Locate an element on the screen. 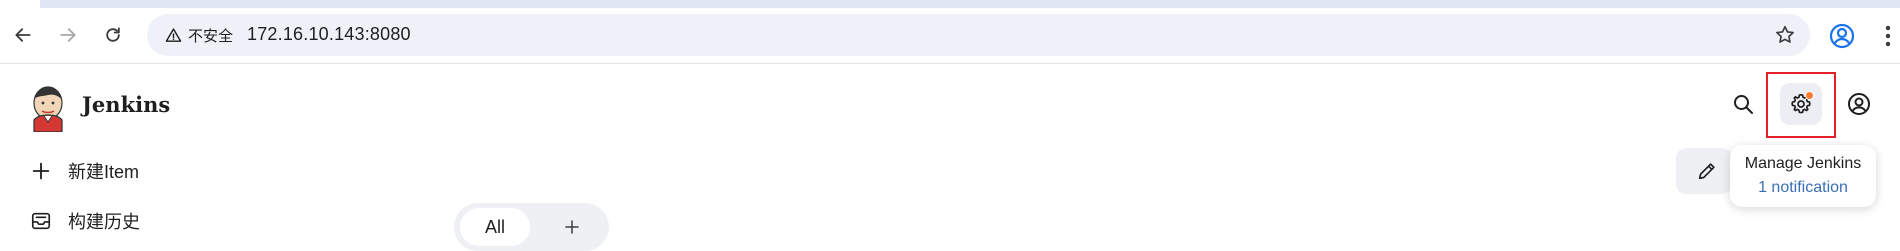 The width and height of the screenshot is (1900, 251). star-icon is located at coordinates (1785, 35).